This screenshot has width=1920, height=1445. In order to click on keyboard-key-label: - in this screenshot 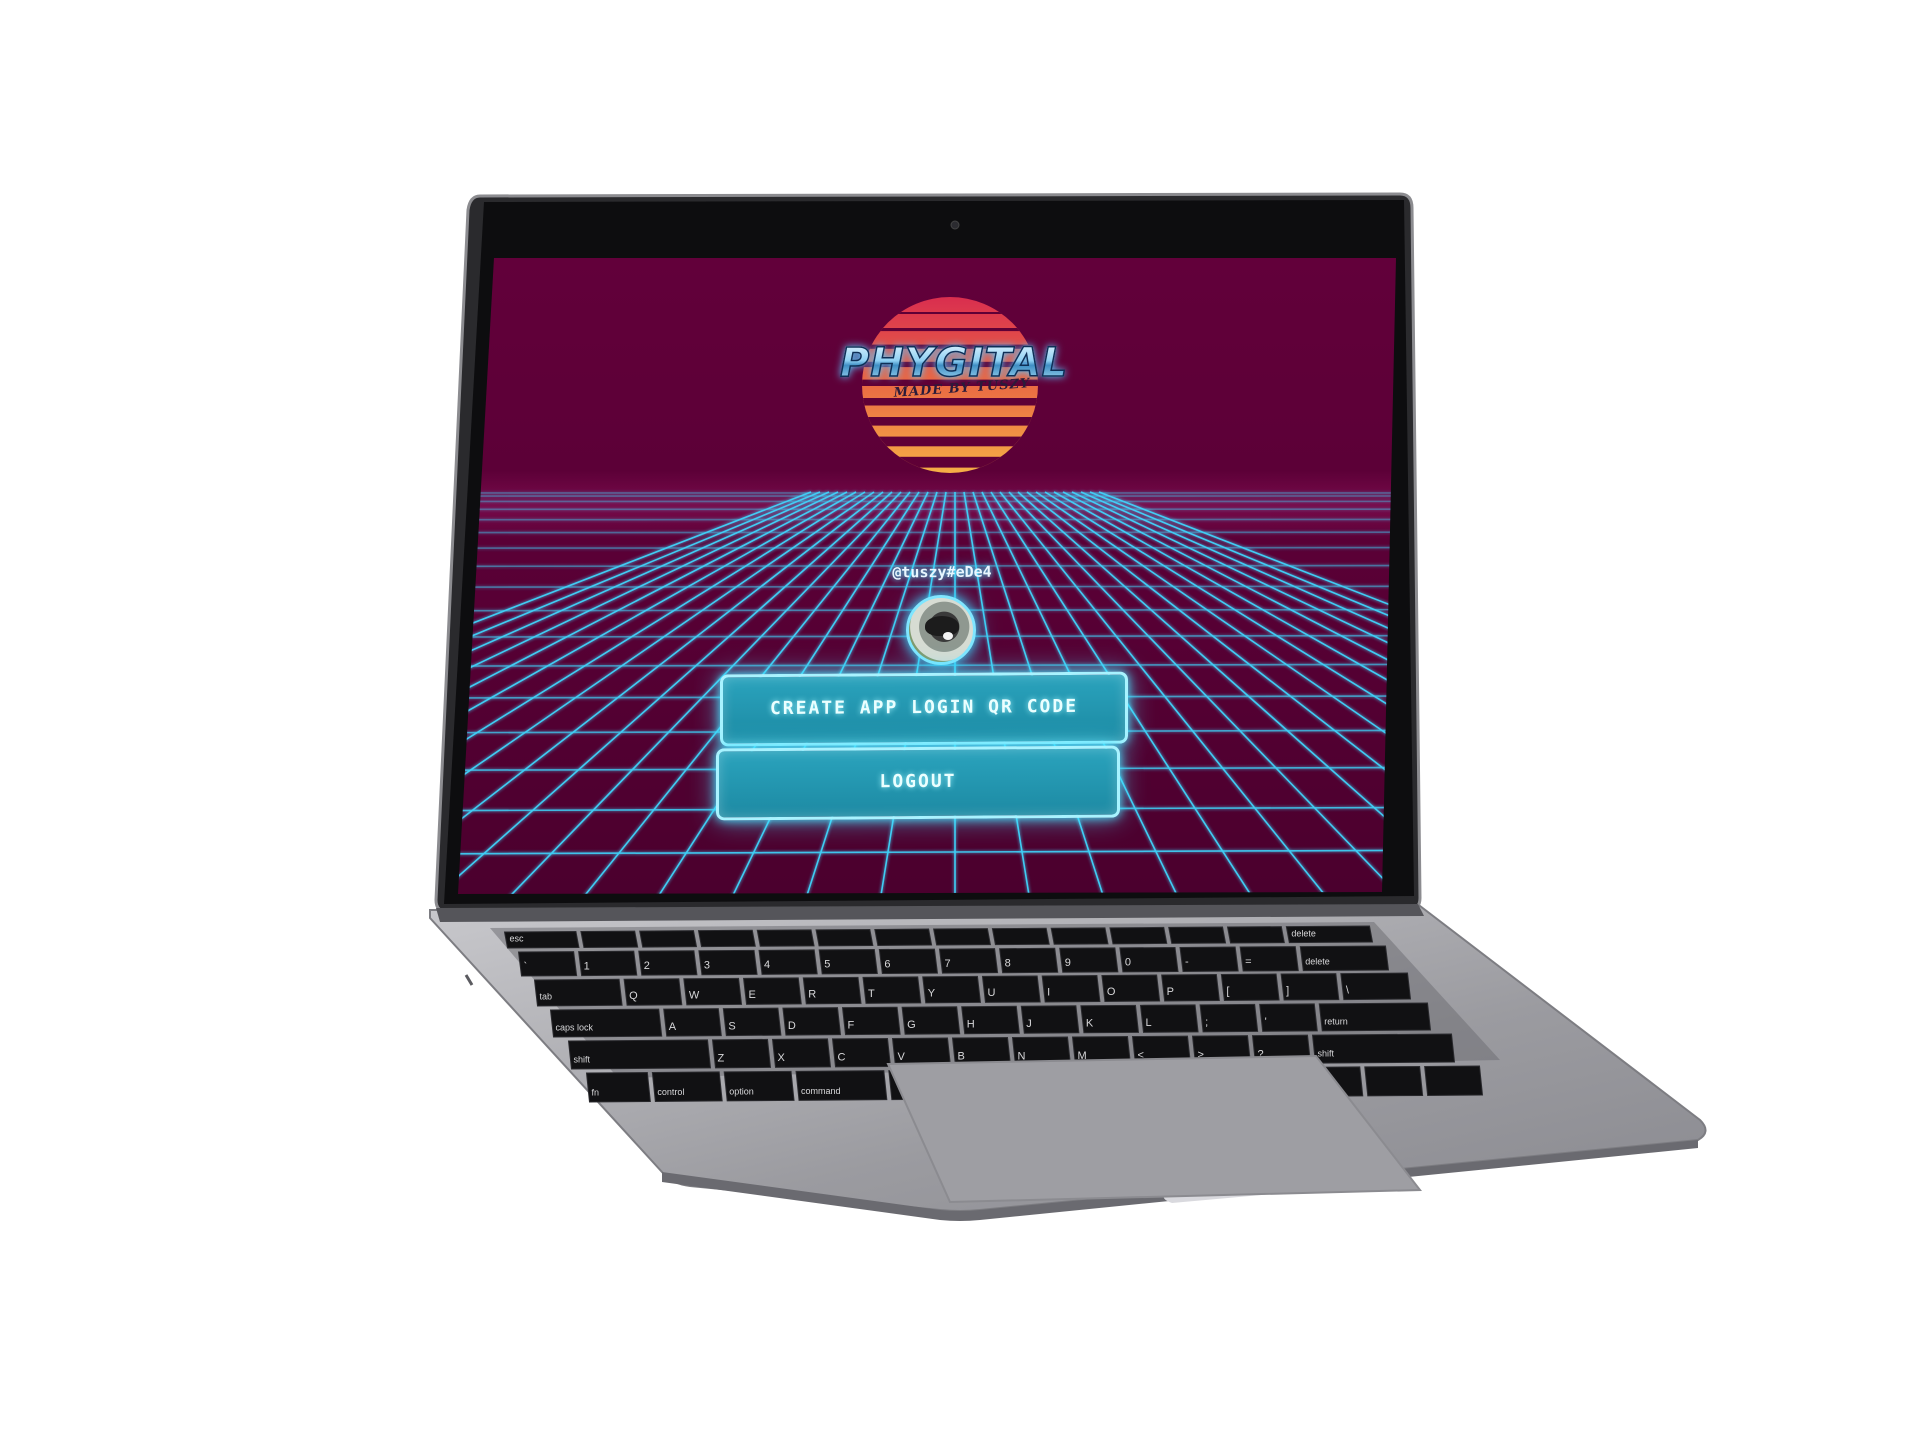, I will do `click(1187, 962)`.